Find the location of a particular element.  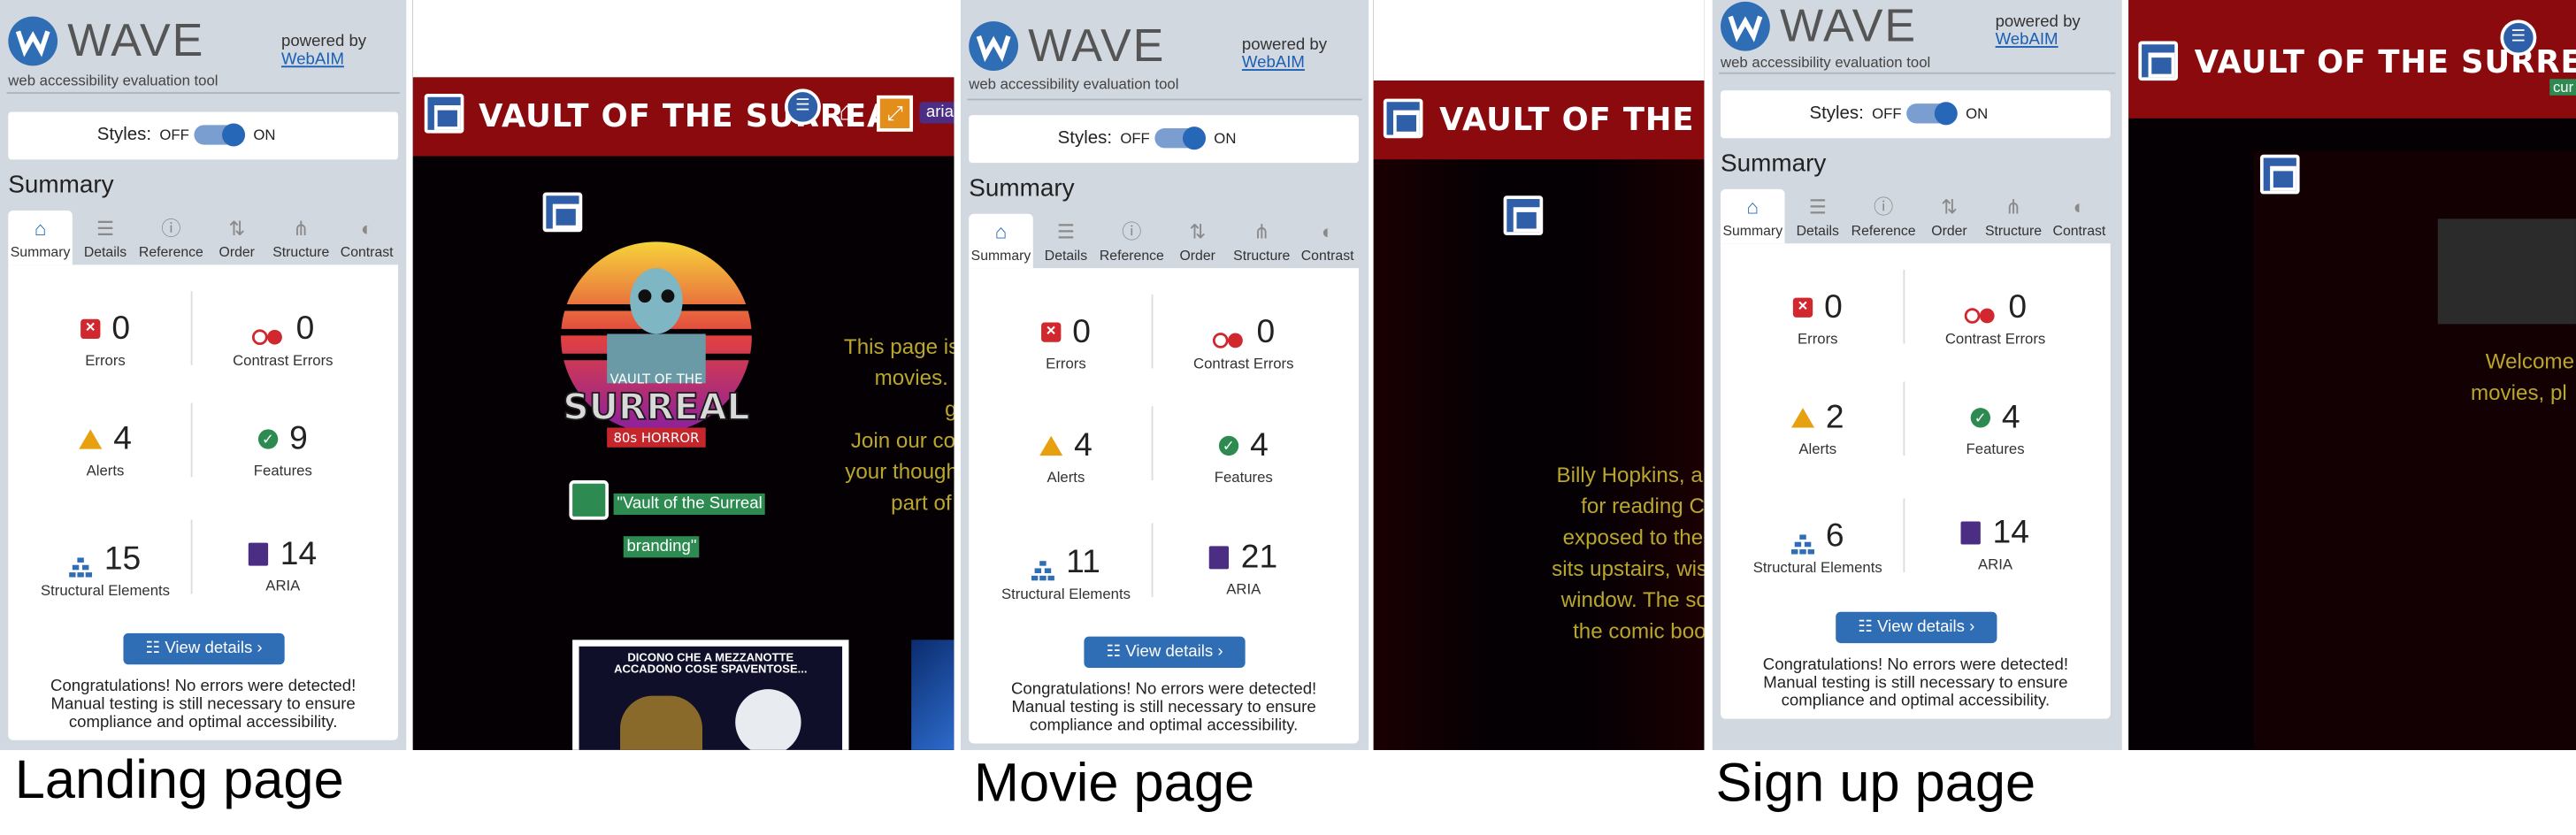

features-label: Features is located at coordinates (282, 470).